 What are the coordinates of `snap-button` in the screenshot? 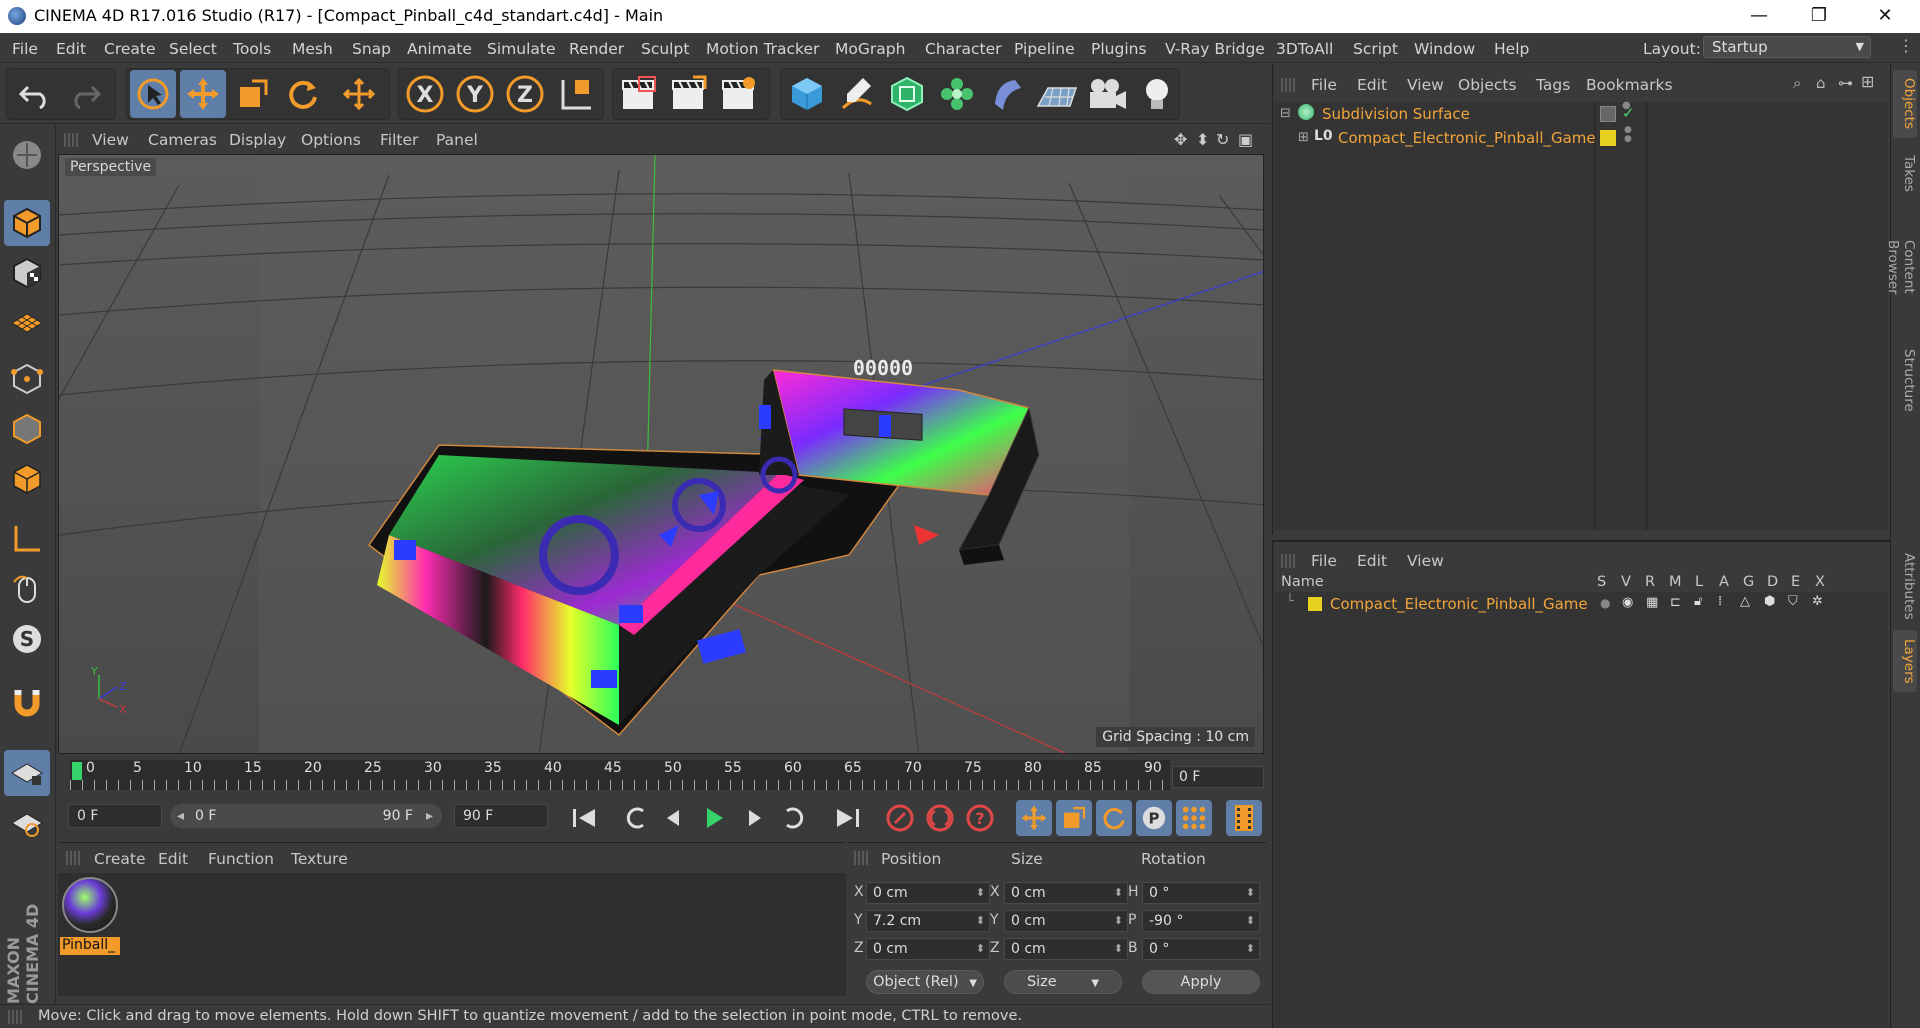 It's located at (27, 703).